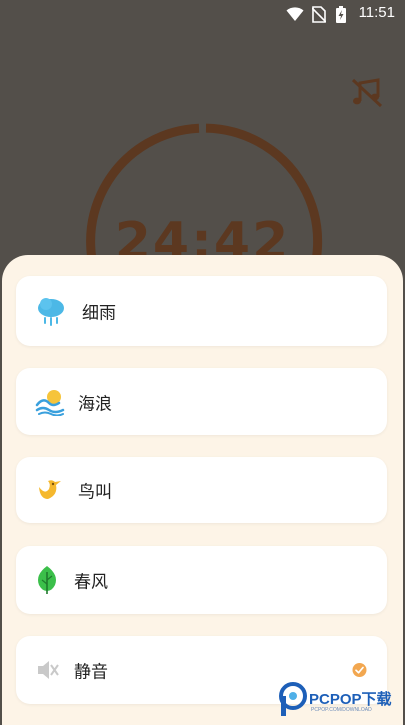 The height and width of the screenshot is (725, 405). I want to click on battery-charging-icon, so click(341, 14).